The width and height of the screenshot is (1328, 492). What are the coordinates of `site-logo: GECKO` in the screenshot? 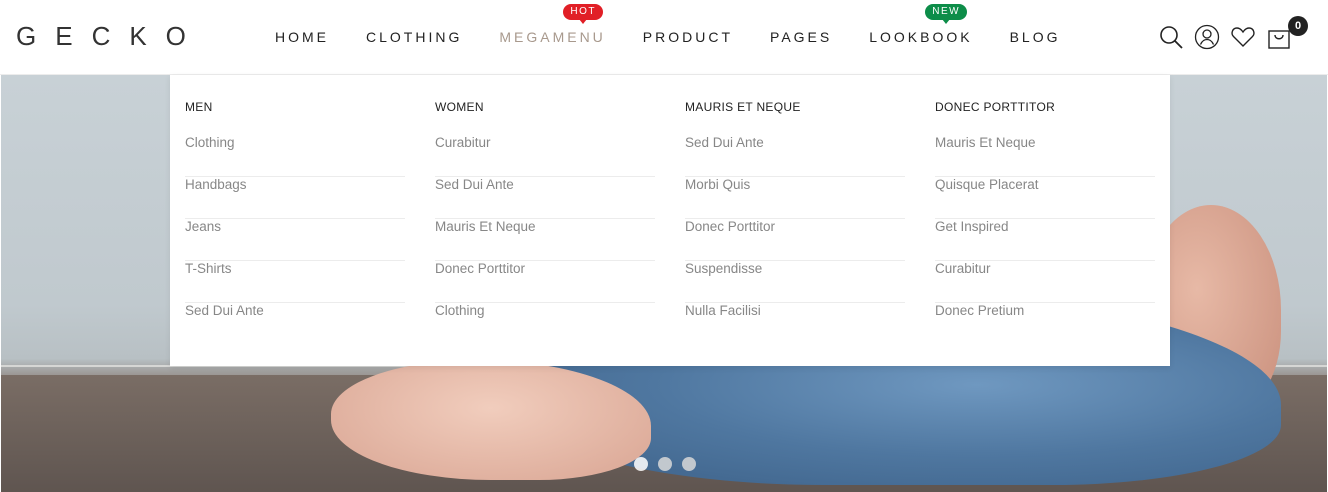 It's located at (110, 36).